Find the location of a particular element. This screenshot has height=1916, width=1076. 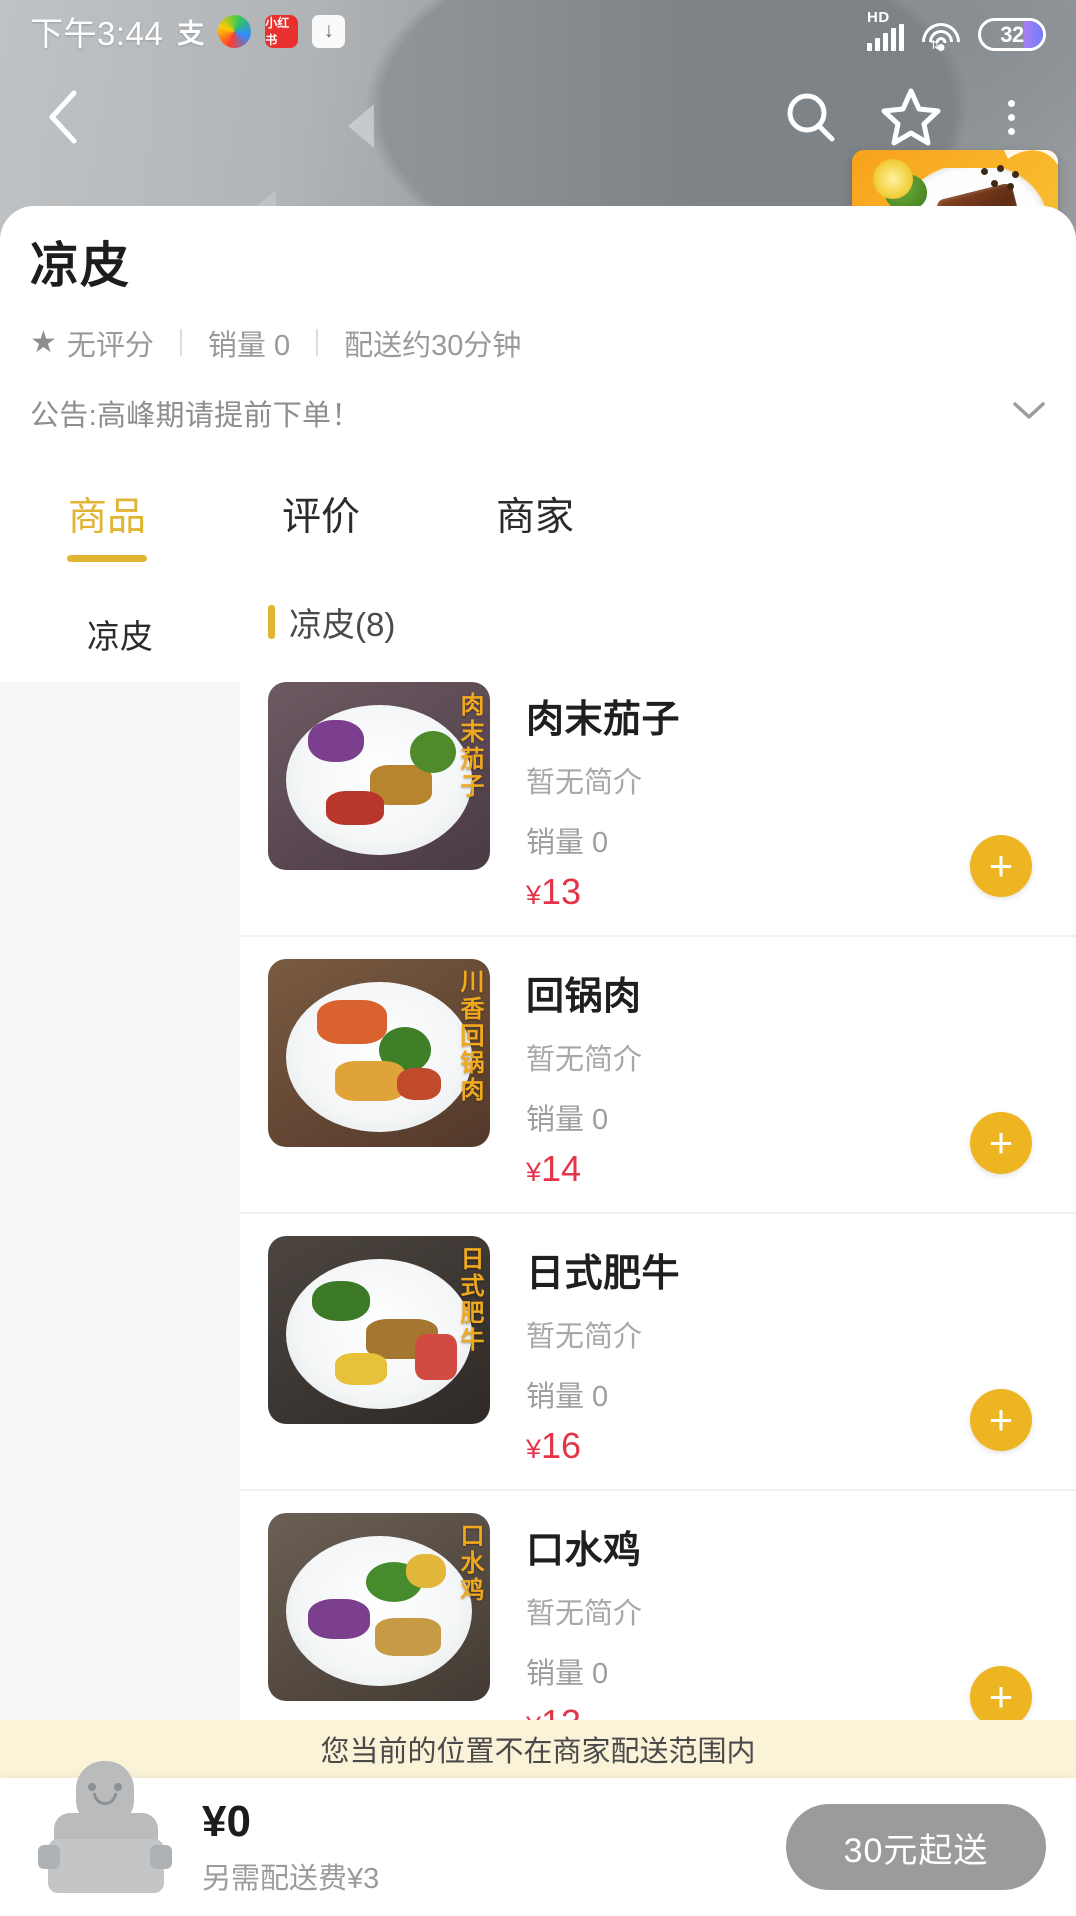

shop-name: 凉皮 is located at coordinates (80, 266).